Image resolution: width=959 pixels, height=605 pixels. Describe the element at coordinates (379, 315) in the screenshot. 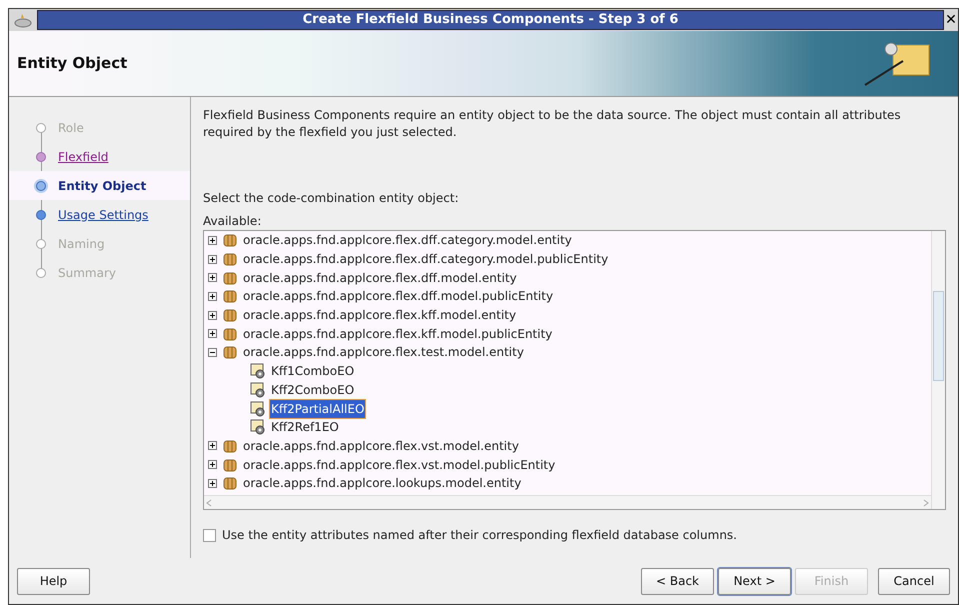

I see `tree-item: oracle.apps.fnd.applcore.flex.kff.model.entity` at that location.